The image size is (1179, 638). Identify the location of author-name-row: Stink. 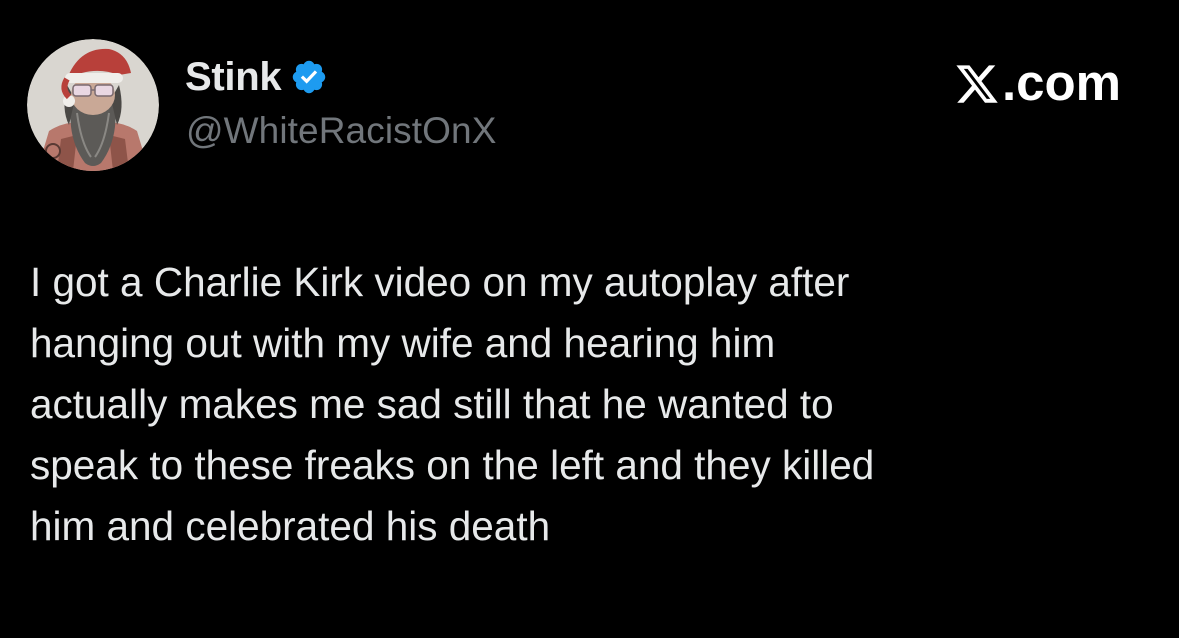
(256, 77).